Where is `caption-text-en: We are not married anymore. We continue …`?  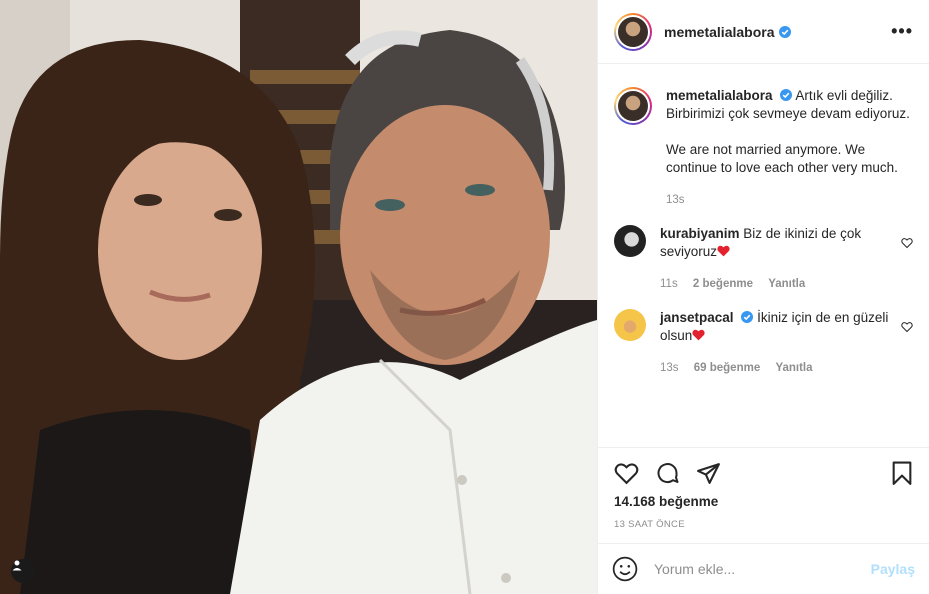
caption-text-en: We are not married anymore. We continue … is located at coordinates (782, 158).